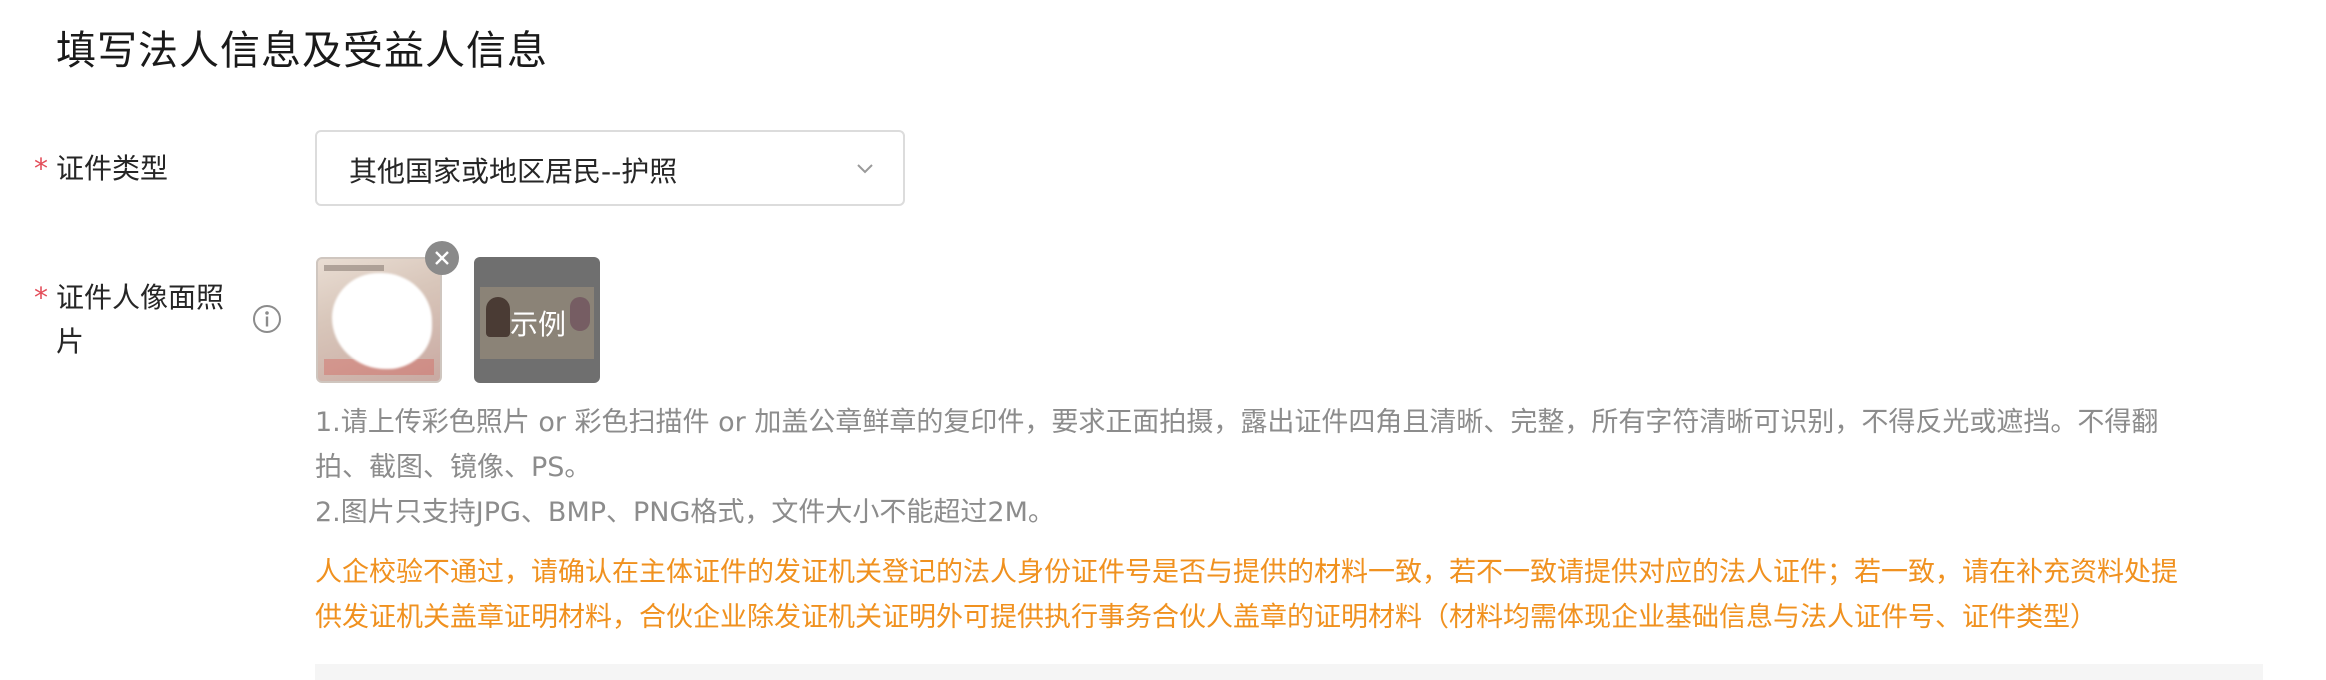 The width and height of the screenshot is (2326, 680). I want to click on id-type-label-text: 证件类型, so click(112, 168).